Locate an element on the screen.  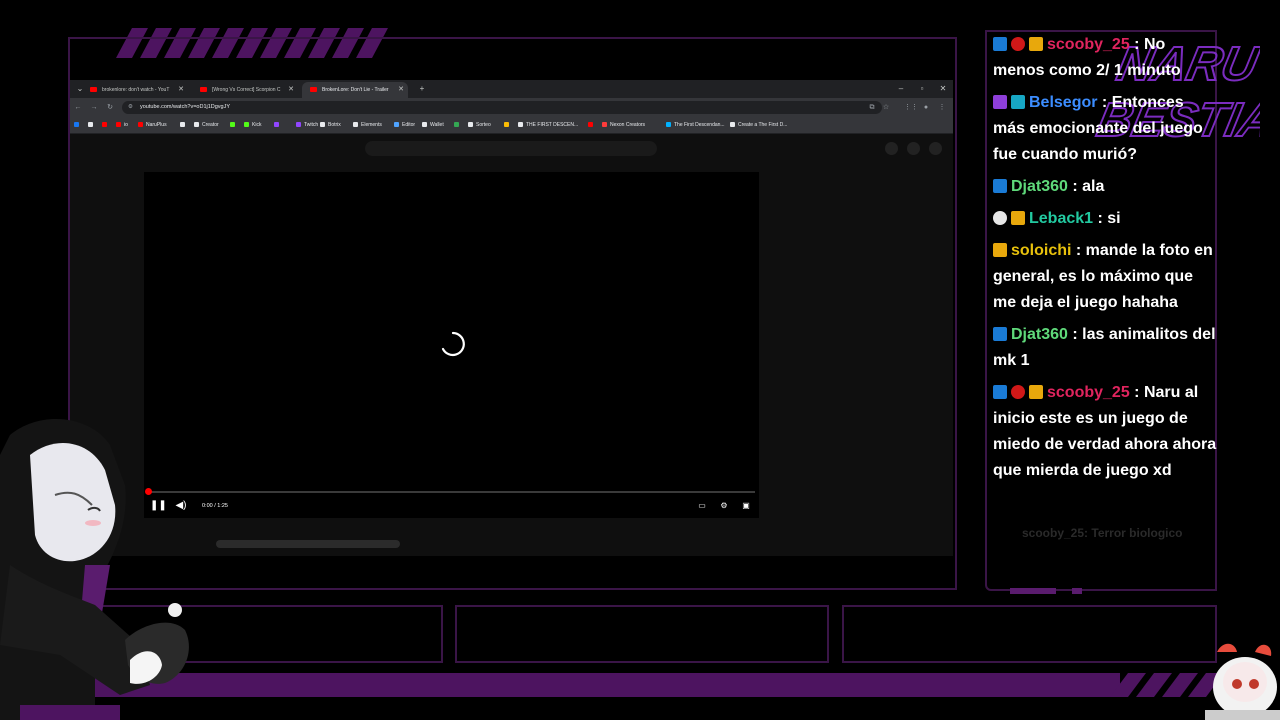
reload-icon: ↻ is located at coordinates (110, 107).